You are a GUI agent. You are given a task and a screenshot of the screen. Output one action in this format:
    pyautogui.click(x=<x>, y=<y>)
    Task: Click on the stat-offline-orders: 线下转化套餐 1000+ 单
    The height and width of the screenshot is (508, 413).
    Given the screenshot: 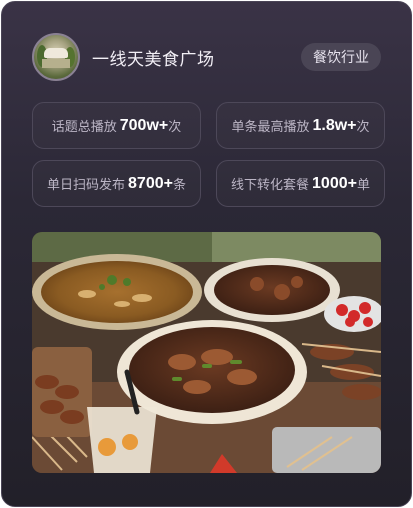 What is the action you would take?
    pyautogui.click(x=300, y=183)
    